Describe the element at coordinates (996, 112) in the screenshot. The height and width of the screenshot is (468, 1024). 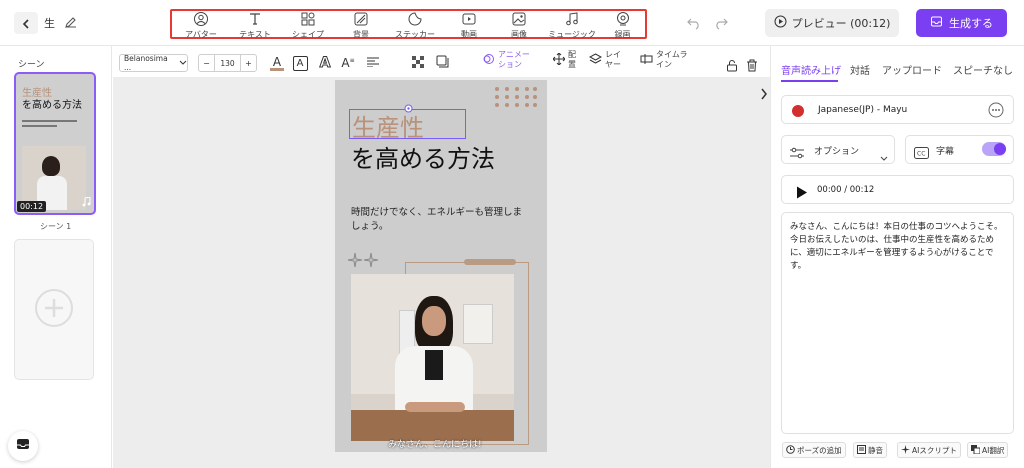
I see `more-options-icon` at that location.